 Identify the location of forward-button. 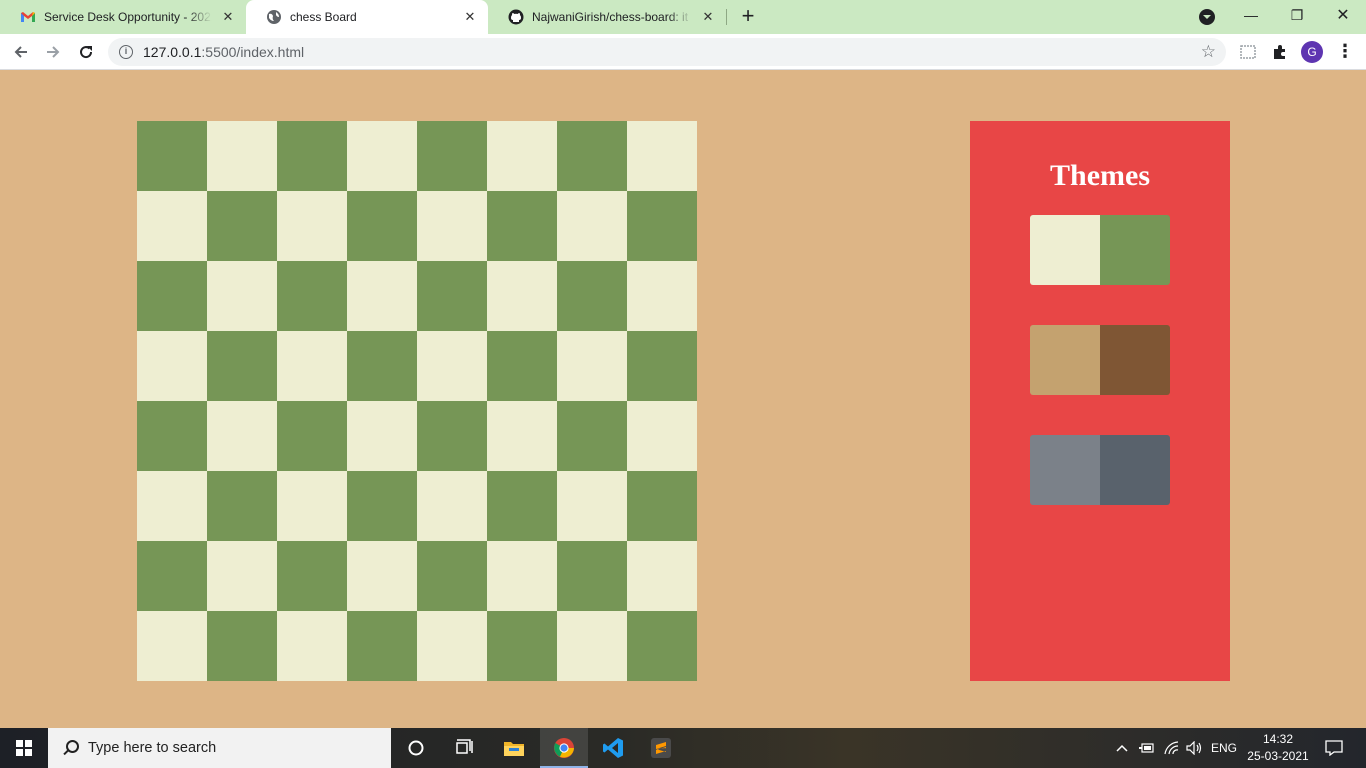
(53, 52).